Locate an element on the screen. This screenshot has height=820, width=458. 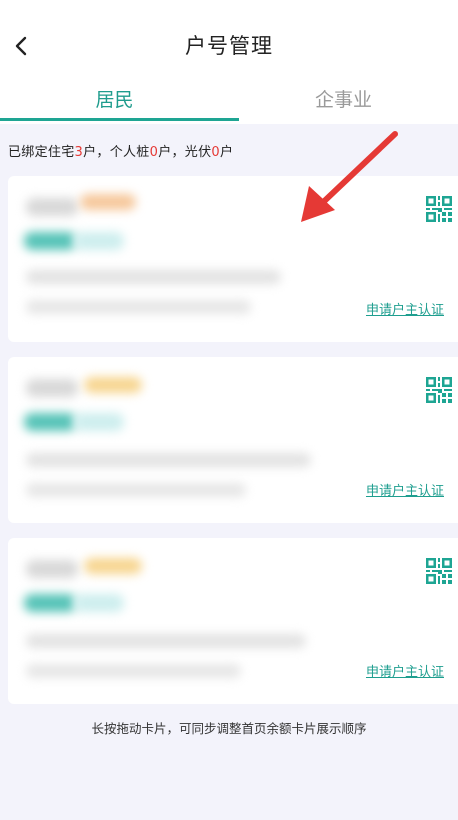
red-arrow-annotation is located at coordinates (349, 176).